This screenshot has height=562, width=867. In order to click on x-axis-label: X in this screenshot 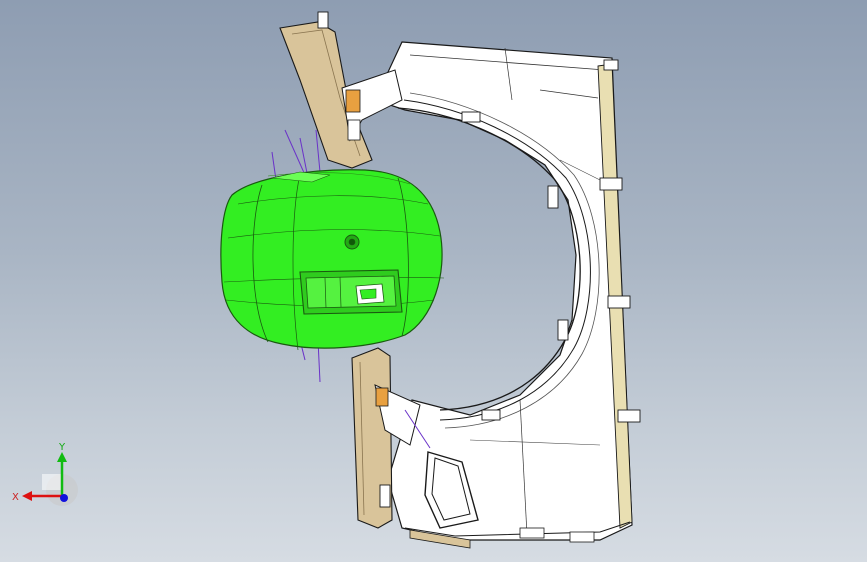, I will do `click(15, 497)`.